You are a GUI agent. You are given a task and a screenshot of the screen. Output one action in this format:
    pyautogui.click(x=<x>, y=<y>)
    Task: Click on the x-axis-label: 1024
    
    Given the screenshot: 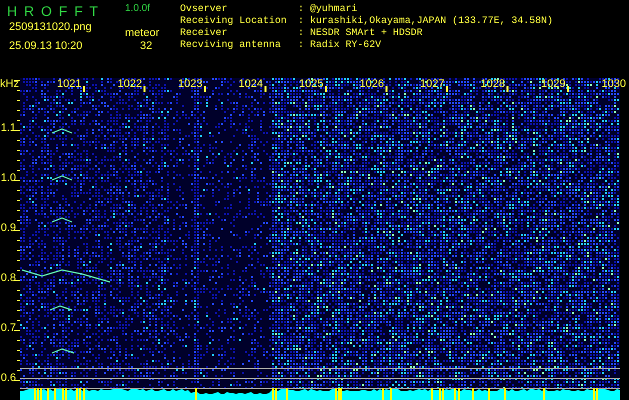 What is the action you would take?
    pyautogui.click(x=250, y=84)
    